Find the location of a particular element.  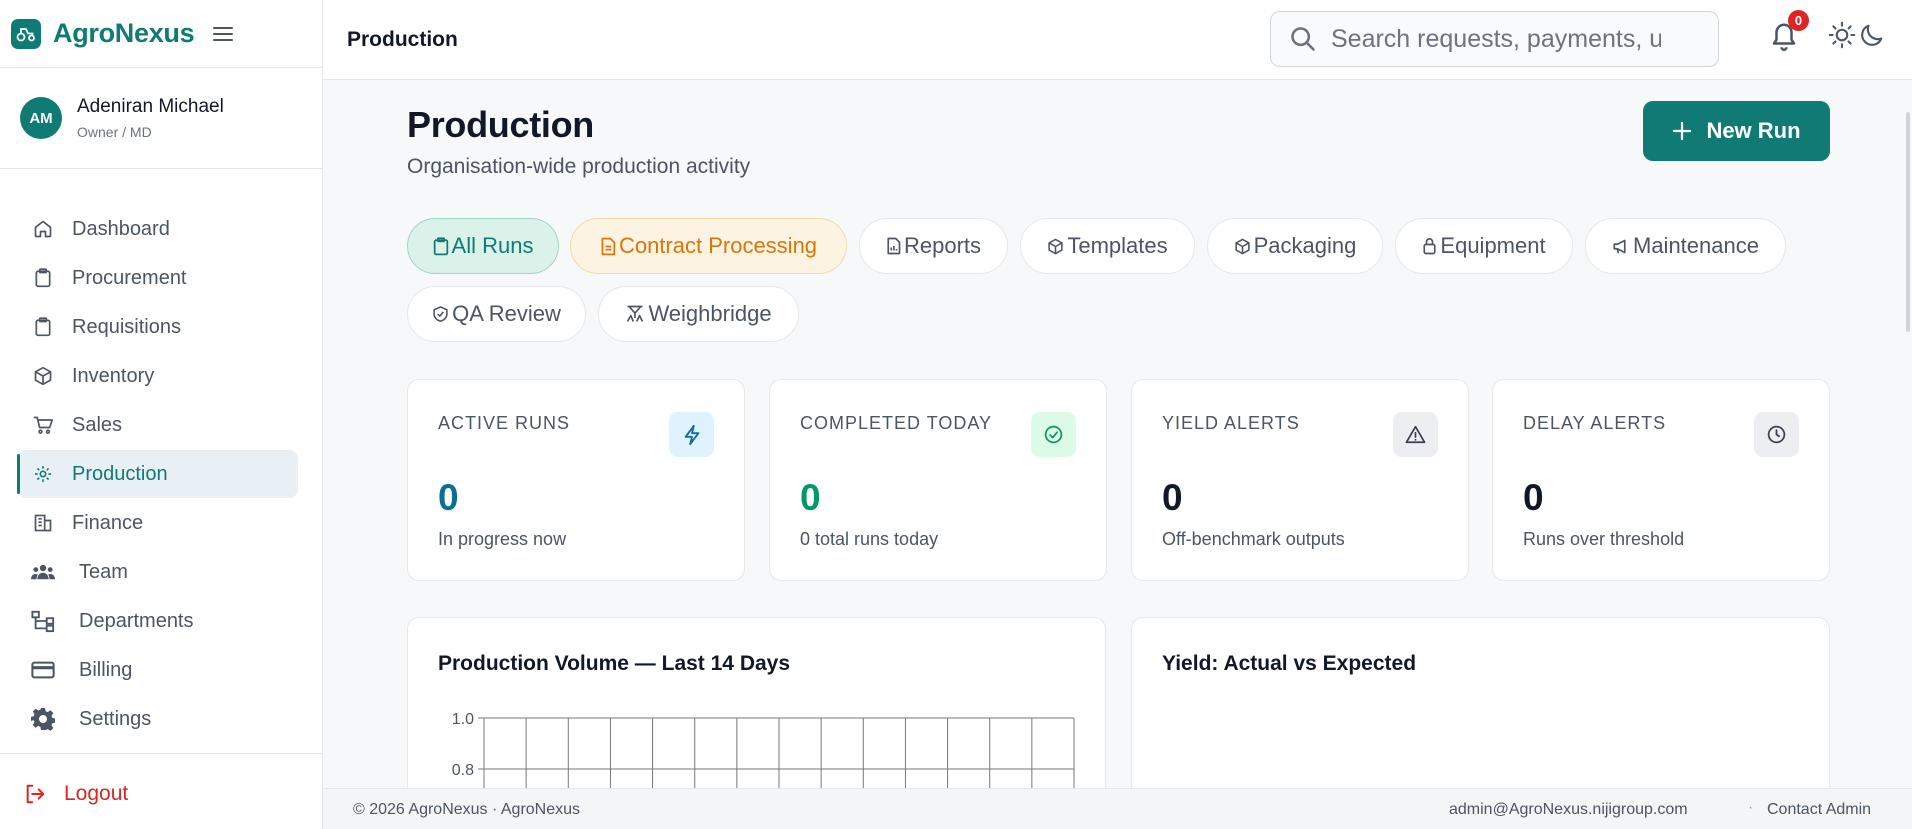

stat-subtext: Off-benchmark outputs is located at coordinates (1253, 539).